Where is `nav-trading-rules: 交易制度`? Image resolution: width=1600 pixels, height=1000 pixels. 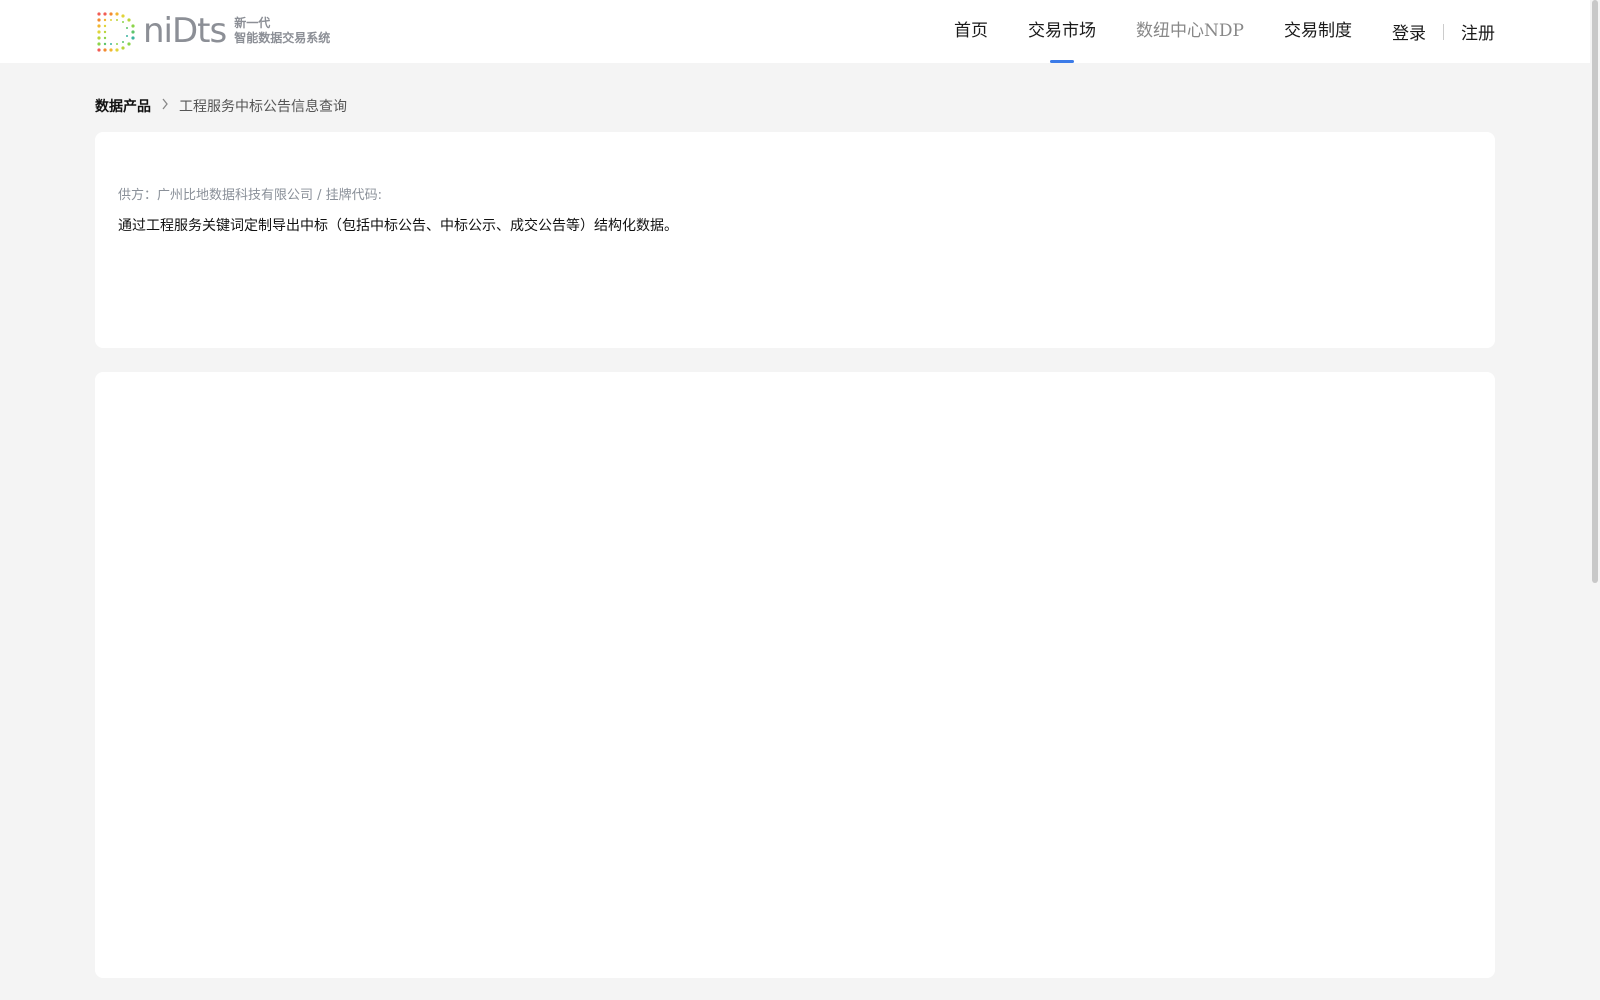 nav-trading-rules: 交易制度 is located at coordinates (1318, 31).